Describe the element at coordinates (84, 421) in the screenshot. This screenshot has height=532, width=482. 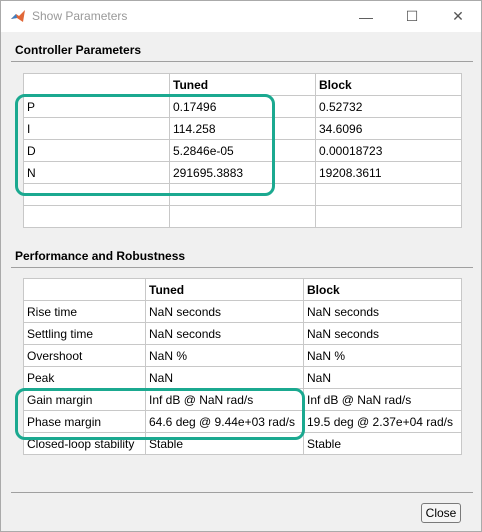
I see `row-label: Phase margin` at that location.